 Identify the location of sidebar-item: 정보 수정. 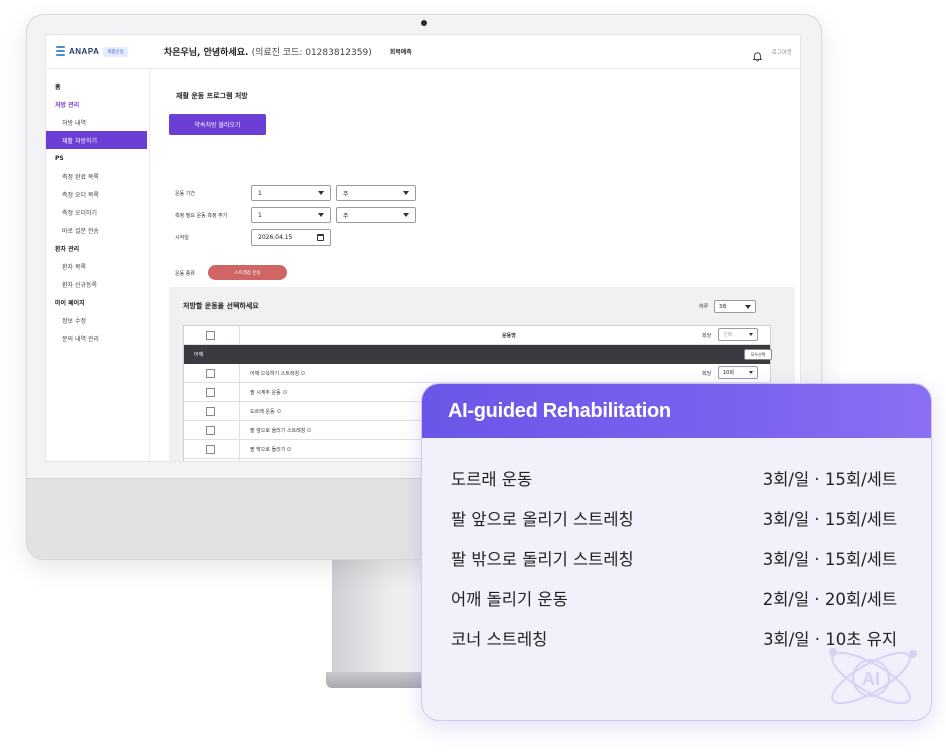
(97, 320).